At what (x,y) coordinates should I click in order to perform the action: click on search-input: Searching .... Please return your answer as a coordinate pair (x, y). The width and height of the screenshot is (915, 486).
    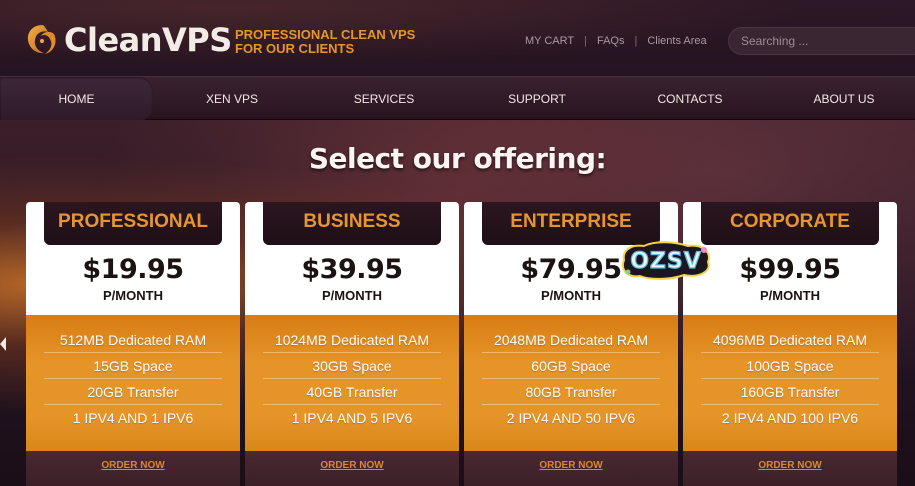
    Looking at the image, I should click on (821, 41).